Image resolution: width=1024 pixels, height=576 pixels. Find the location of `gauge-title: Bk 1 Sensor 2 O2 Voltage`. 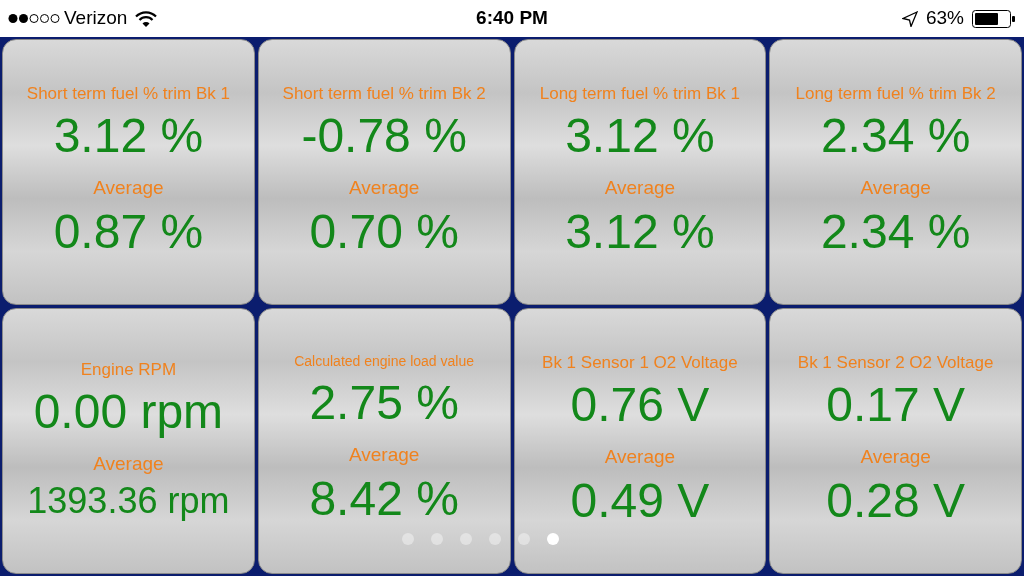

gauge-title: Bk 1 Sensor 2 O2 Voltage is located at coordinates (895, 362).